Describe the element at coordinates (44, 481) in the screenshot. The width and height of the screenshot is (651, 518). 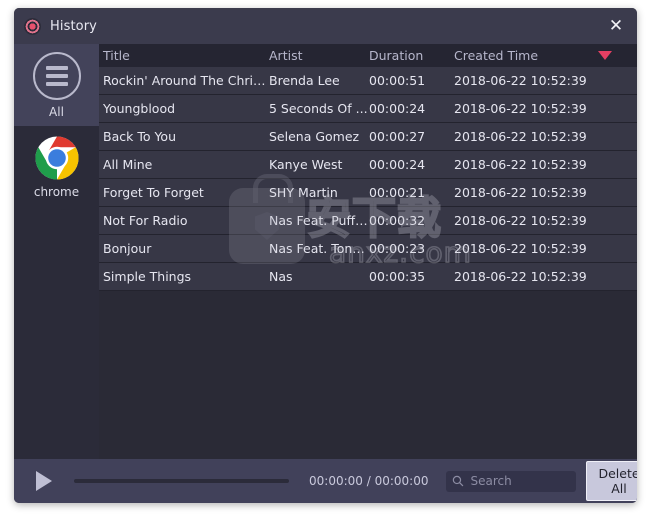
I see `play-icon` at that location.